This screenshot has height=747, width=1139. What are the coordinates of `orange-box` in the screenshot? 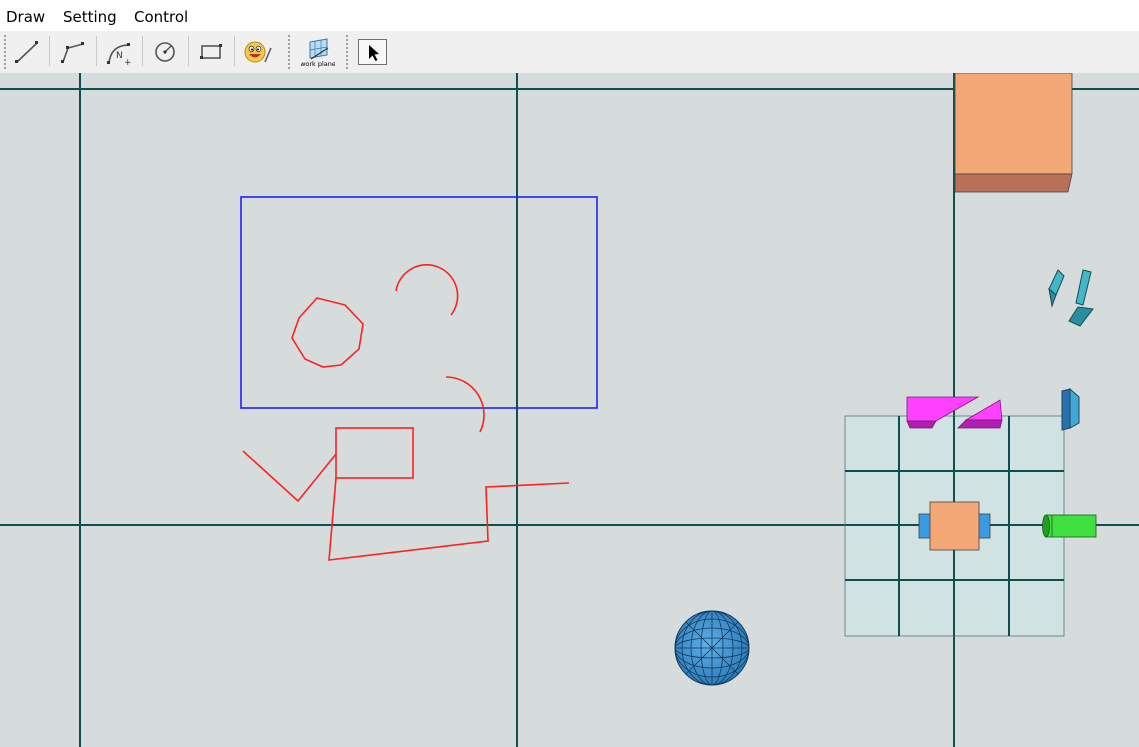 It's located at (1013, 133).